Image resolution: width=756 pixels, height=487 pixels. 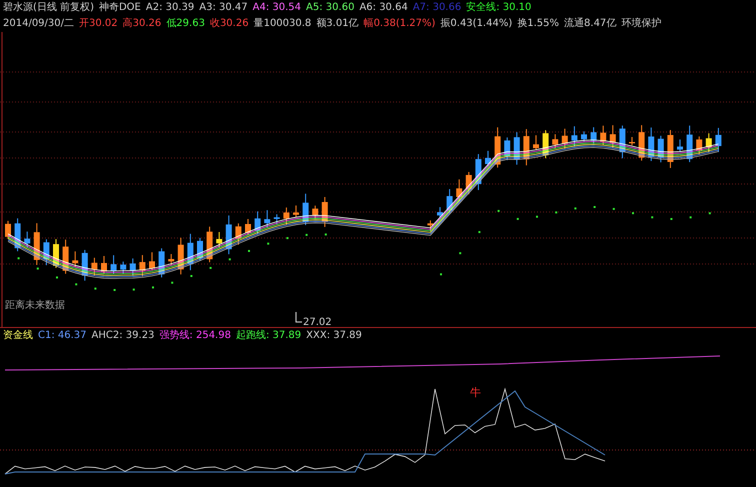 I want to click on quote-field: 高30.26, so click(x=142, y=24).